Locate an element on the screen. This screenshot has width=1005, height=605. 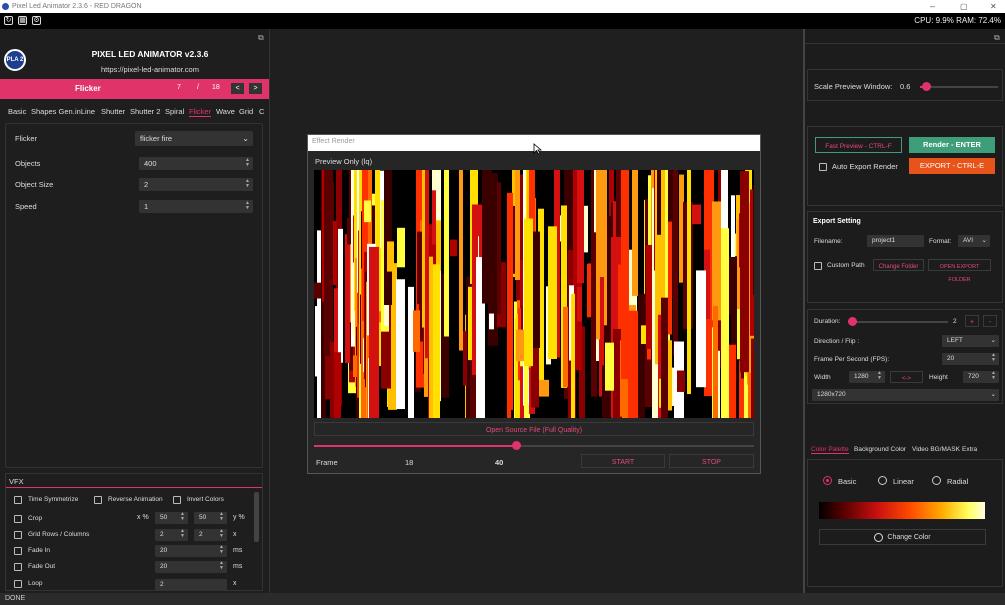
height-input: 720 ▲ ▼ is located at coordinates (981, 377).